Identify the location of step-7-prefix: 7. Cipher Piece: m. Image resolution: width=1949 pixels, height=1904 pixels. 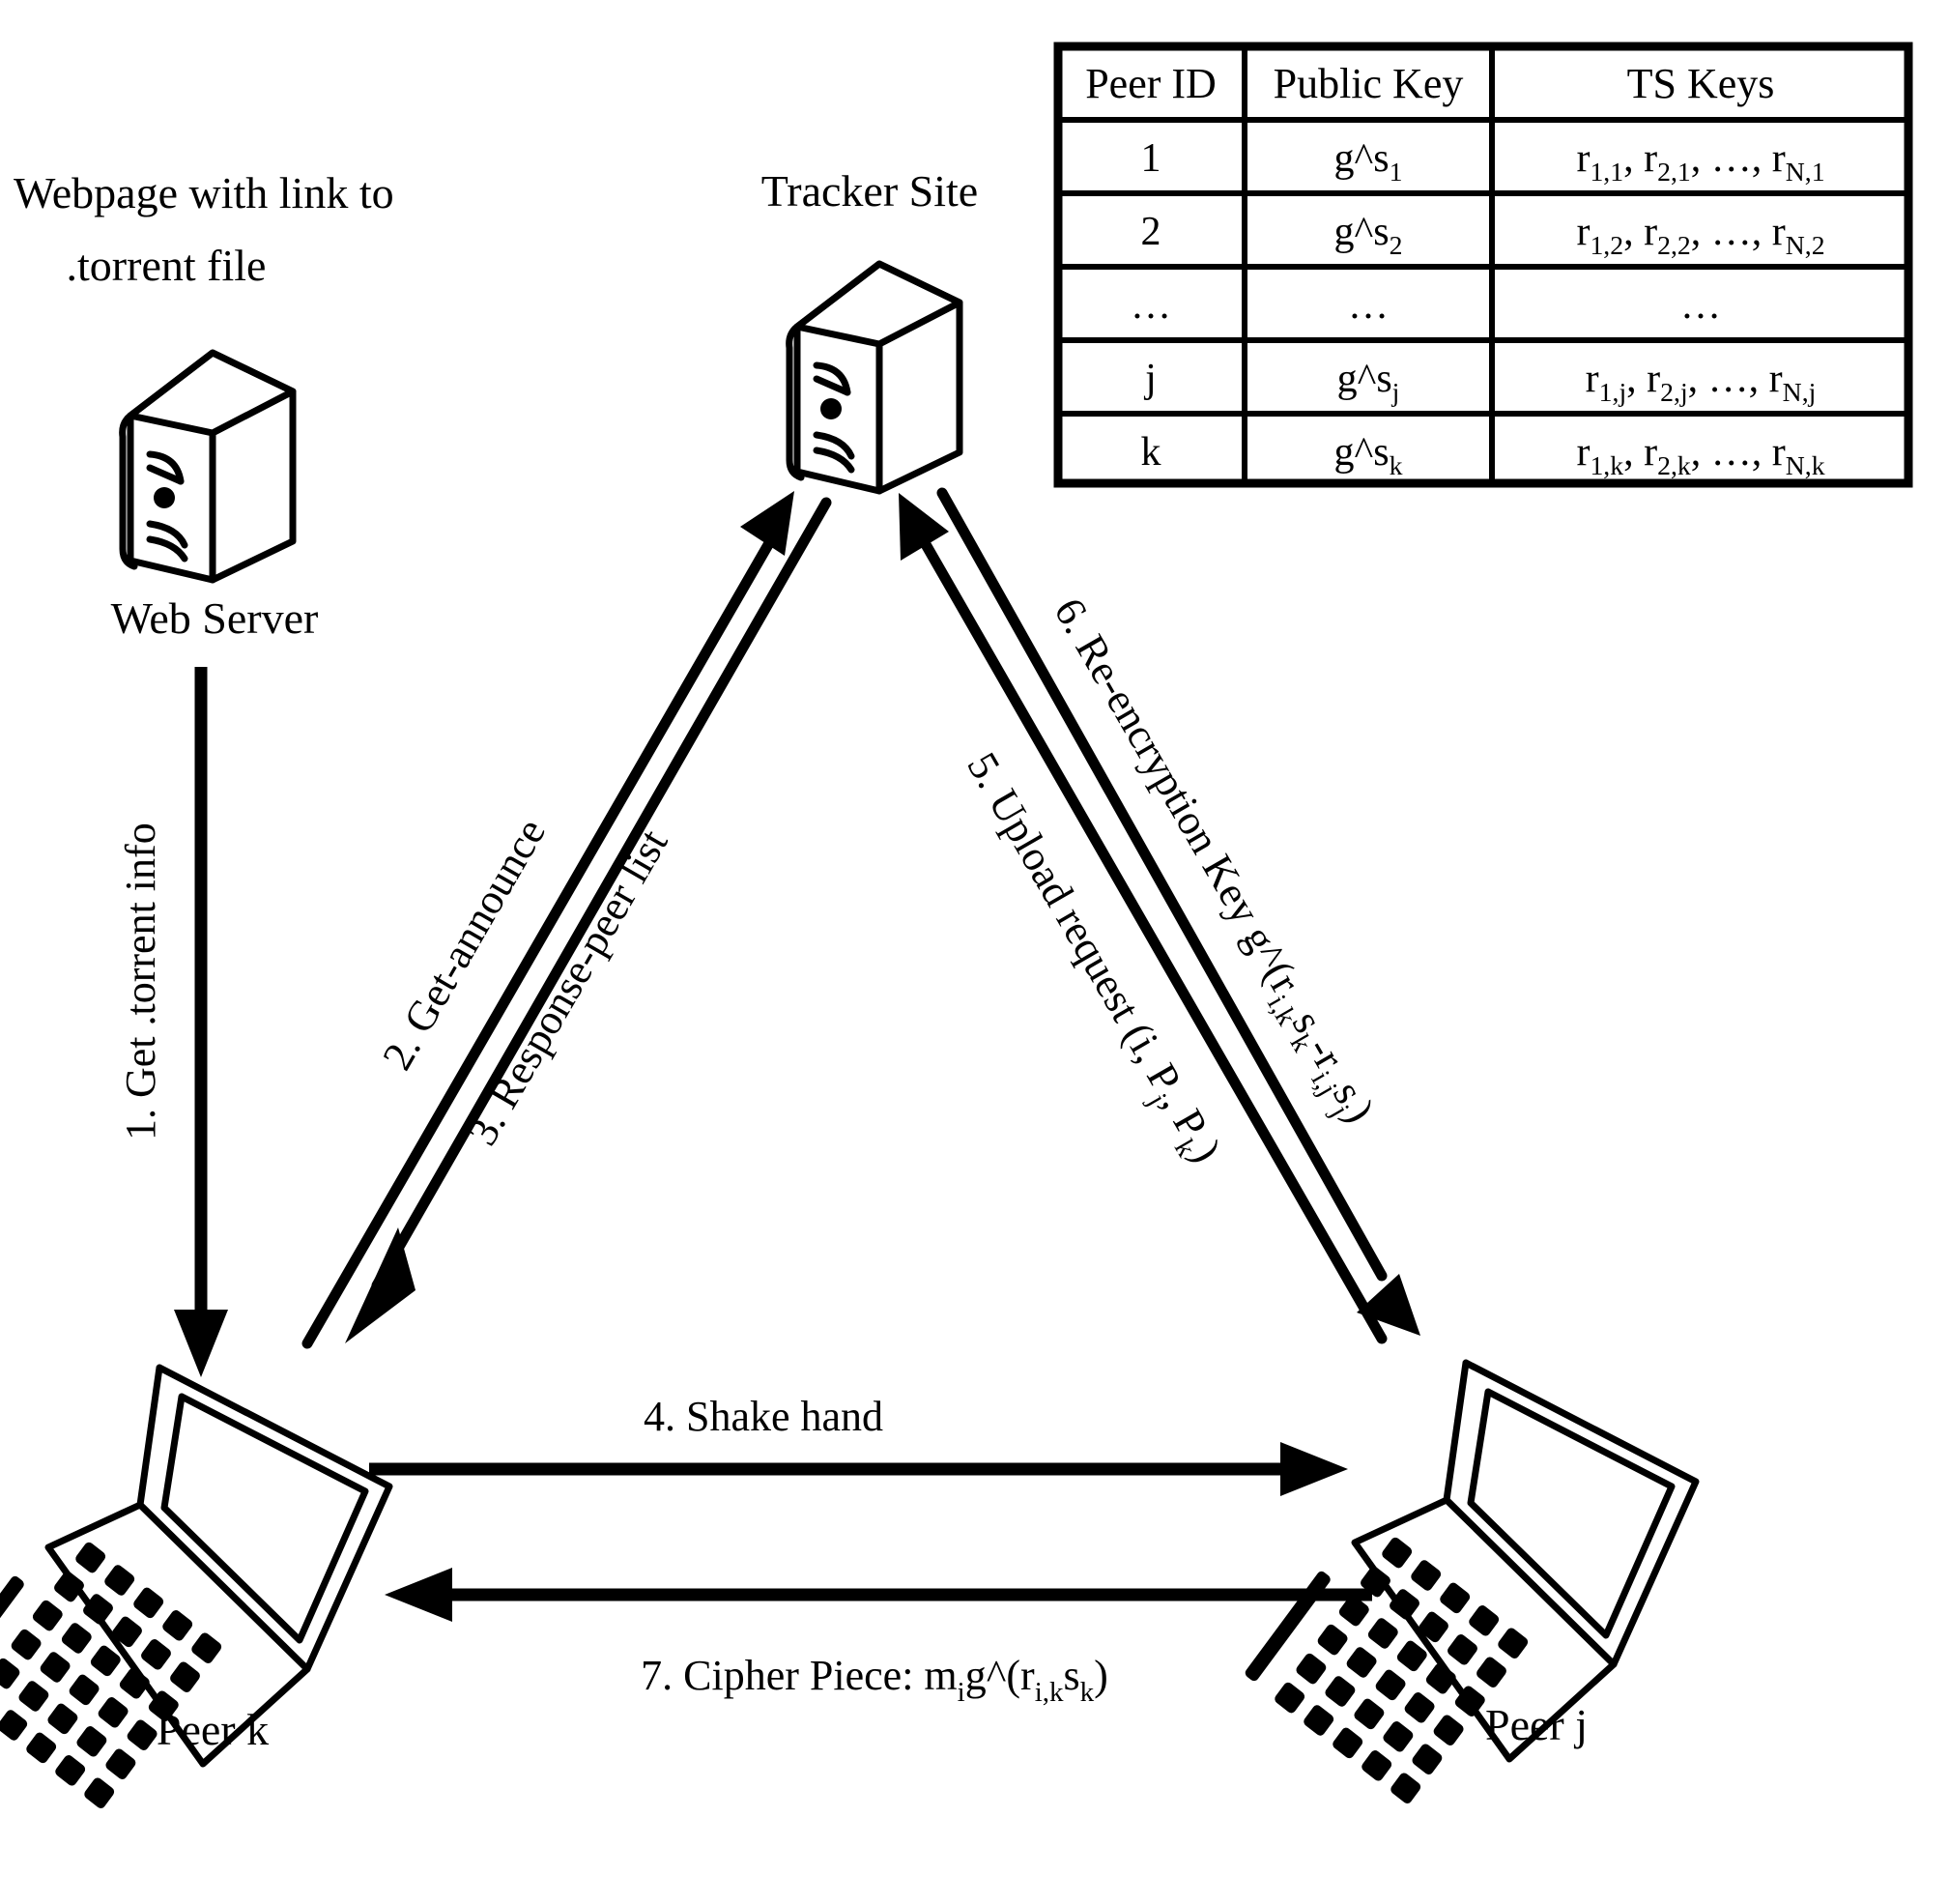
(799, 1676).